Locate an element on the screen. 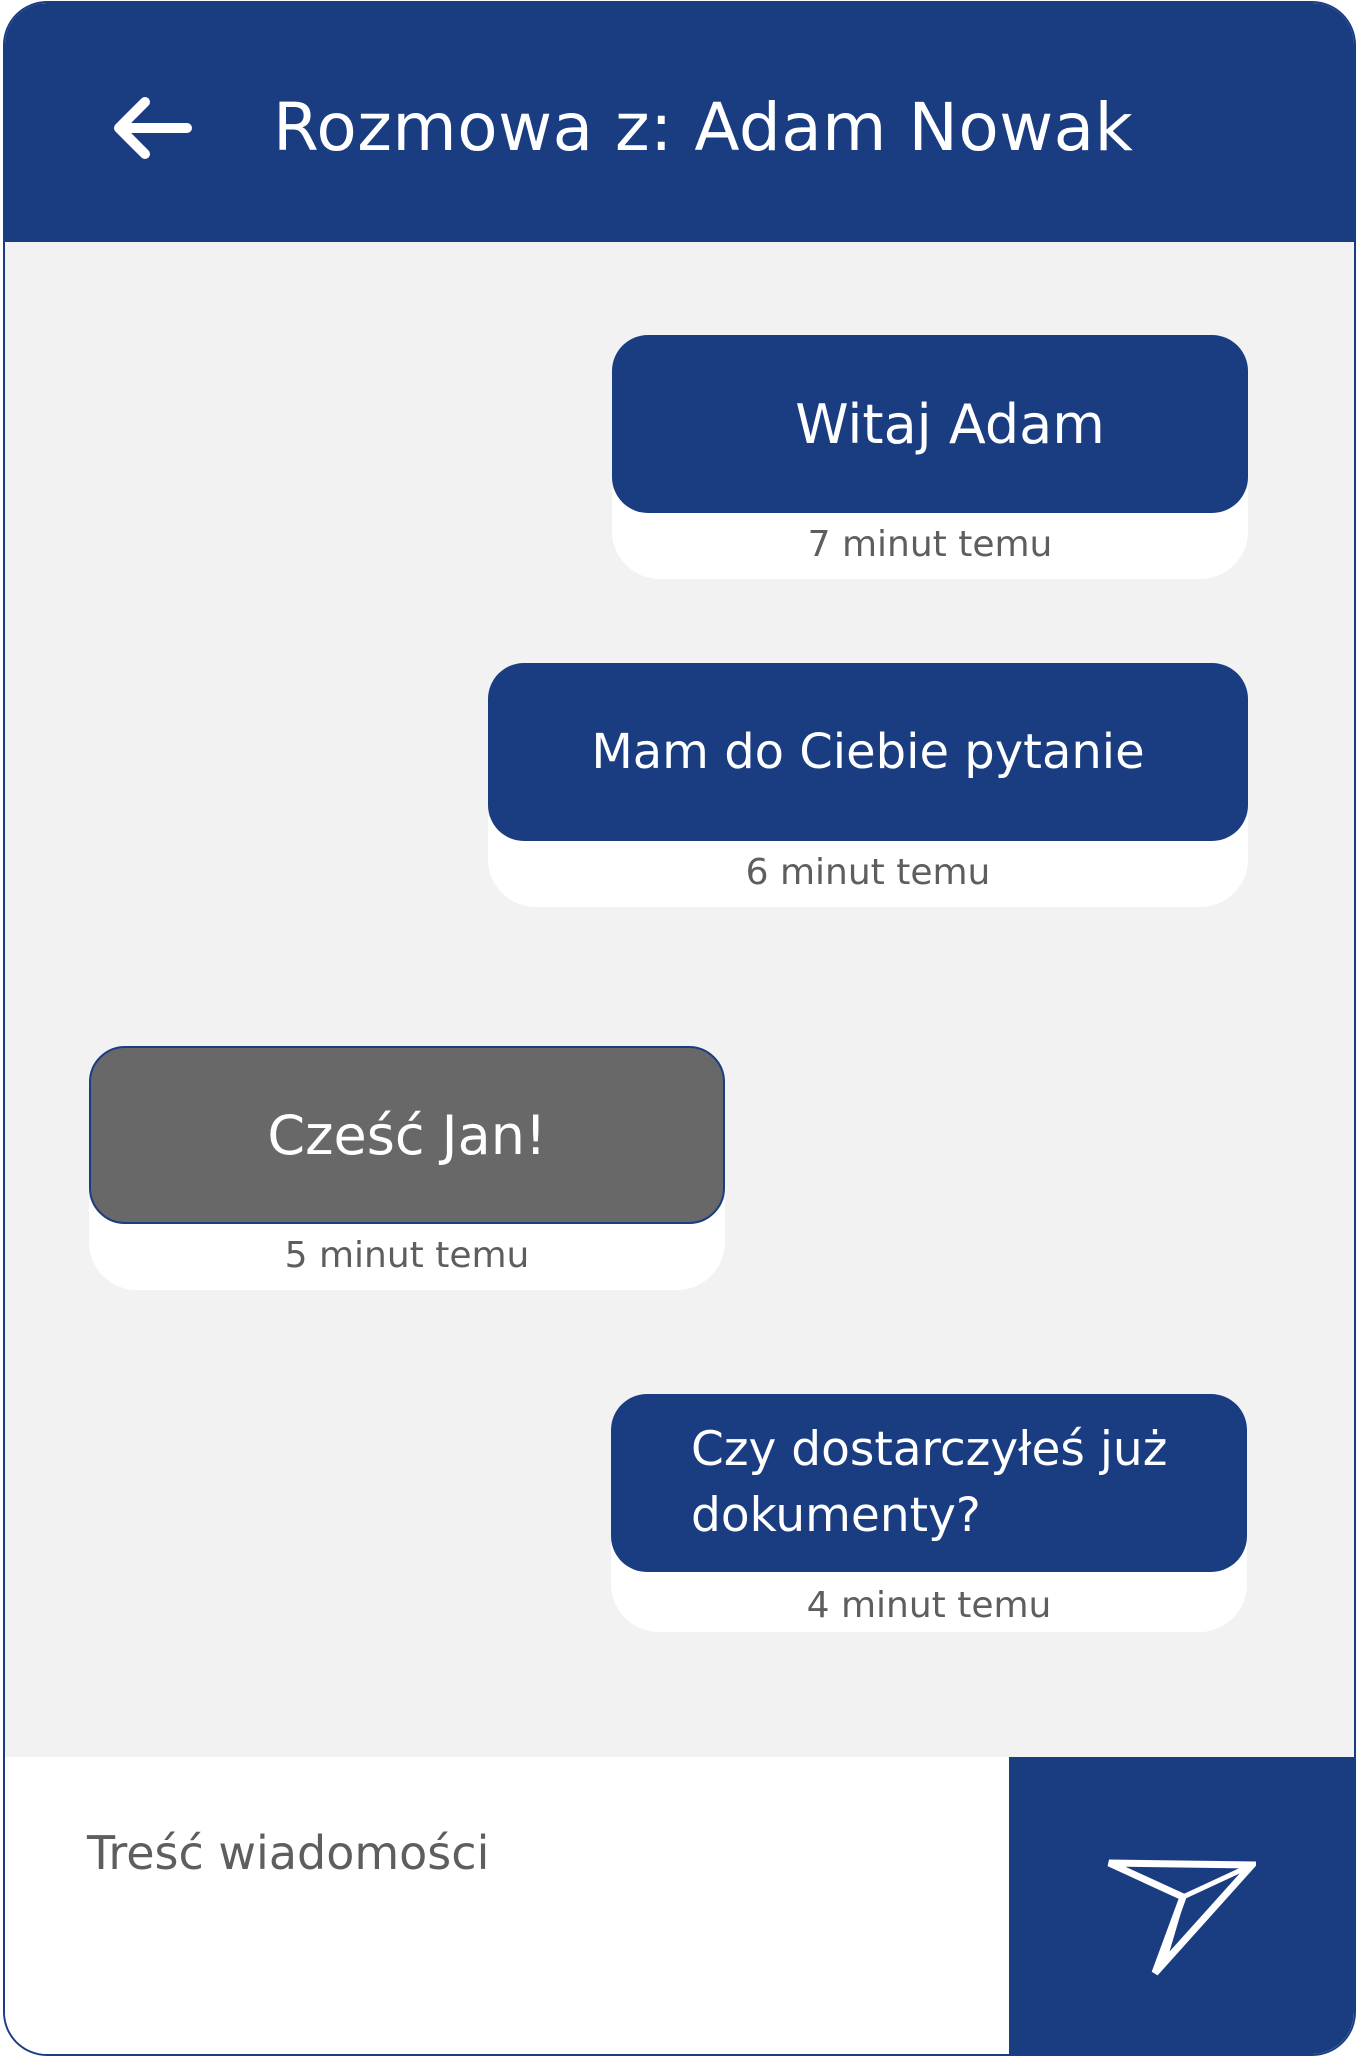 This screenshot has width=1362, height=2060. back-button is located at coordinates (150, 128).